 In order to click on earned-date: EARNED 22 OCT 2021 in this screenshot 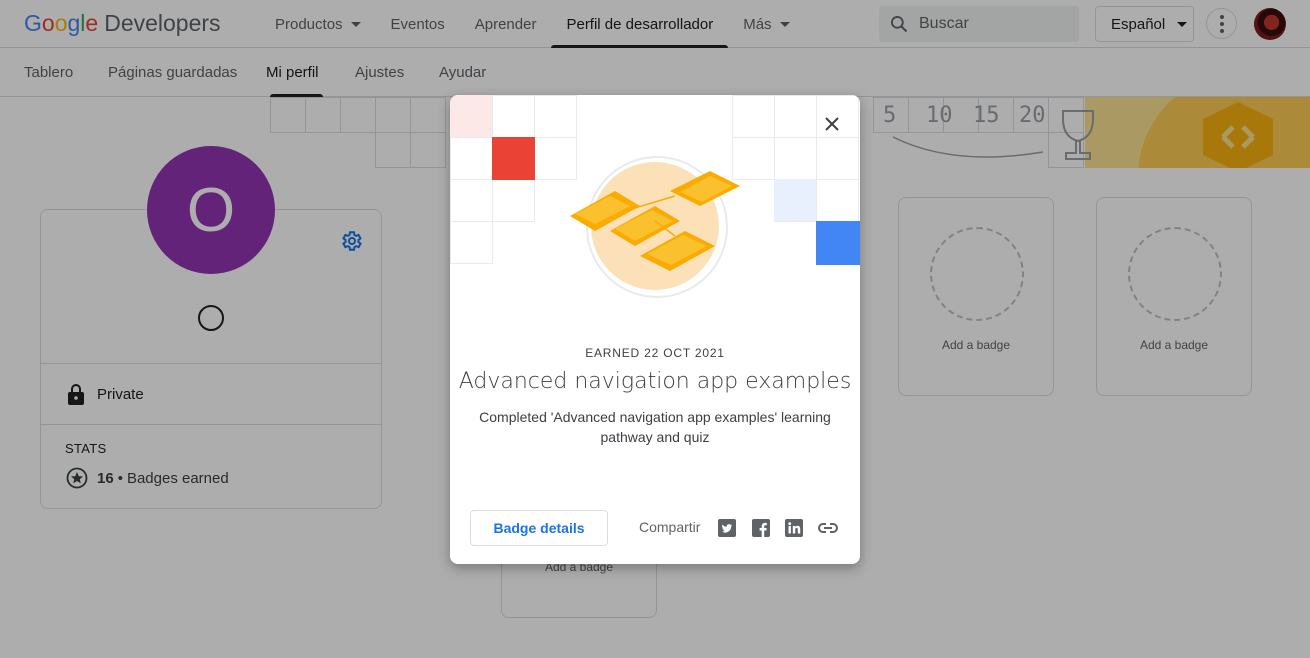, I will do `click(655, 353)`.